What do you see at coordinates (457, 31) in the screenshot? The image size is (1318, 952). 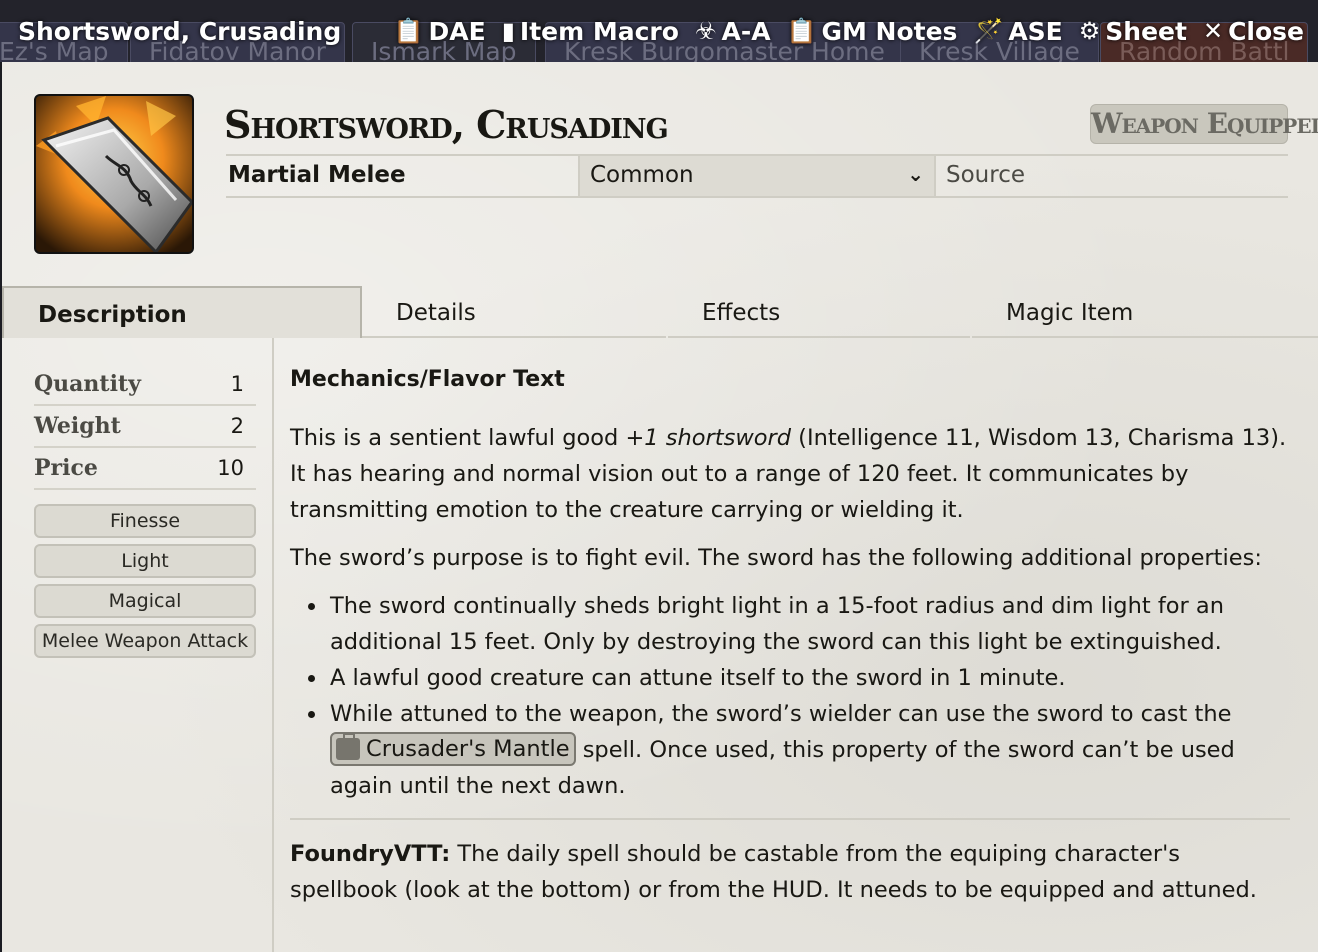 I see `dae-label: DAE` at bounding box center [457, 31].